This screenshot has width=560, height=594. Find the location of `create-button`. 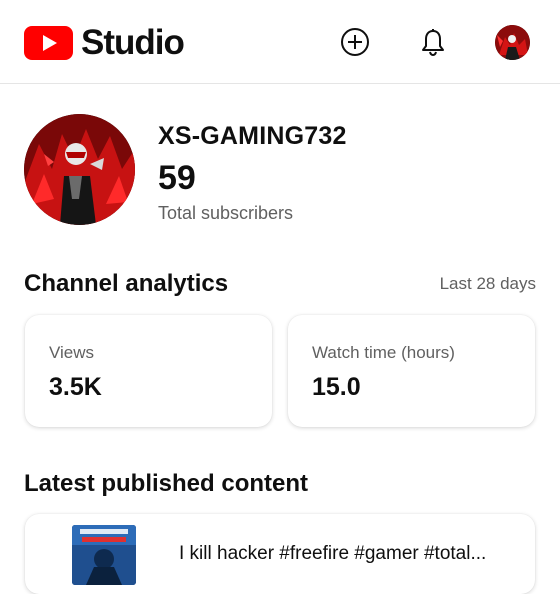

create-button is located at coordinates (355, 42).